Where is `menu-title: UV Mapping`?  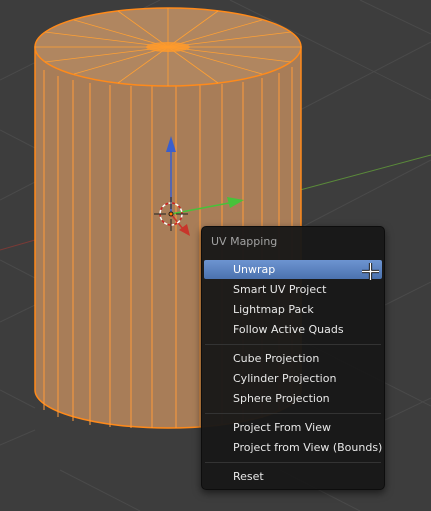 menu-title: UV Mapping is located at coordinates (244, 241).